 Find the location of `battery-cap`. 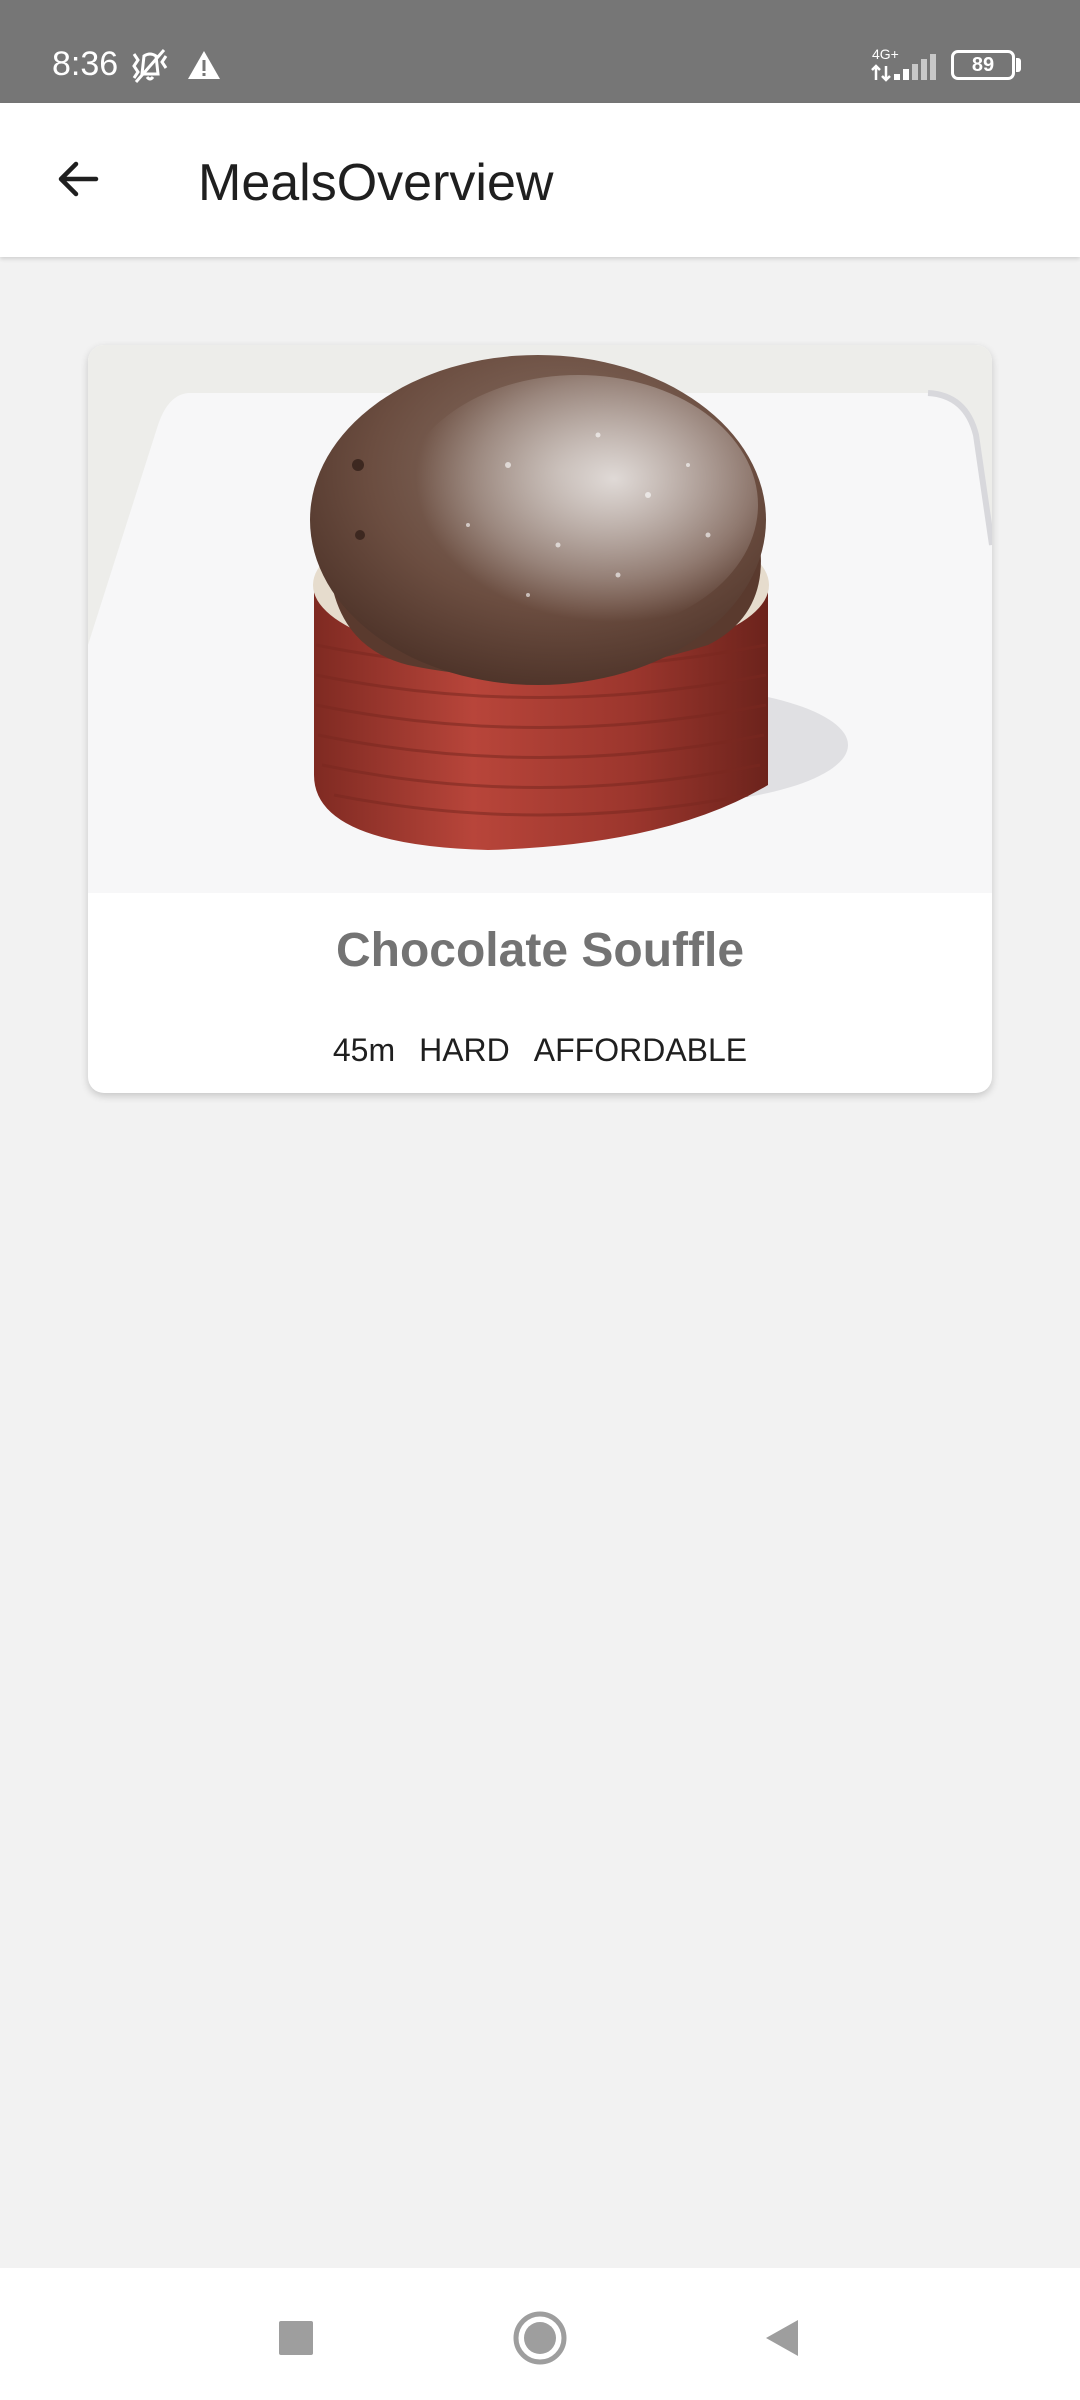

battery-cap is located at coordinates (1018, 65).